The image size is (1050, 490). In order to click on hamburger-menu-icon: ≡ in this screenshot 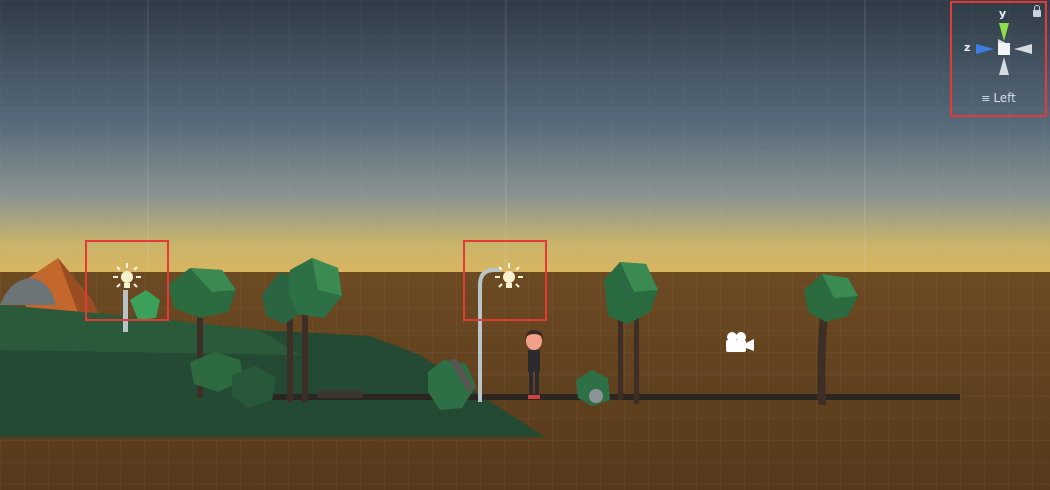, I will do `click(986, 98)`.